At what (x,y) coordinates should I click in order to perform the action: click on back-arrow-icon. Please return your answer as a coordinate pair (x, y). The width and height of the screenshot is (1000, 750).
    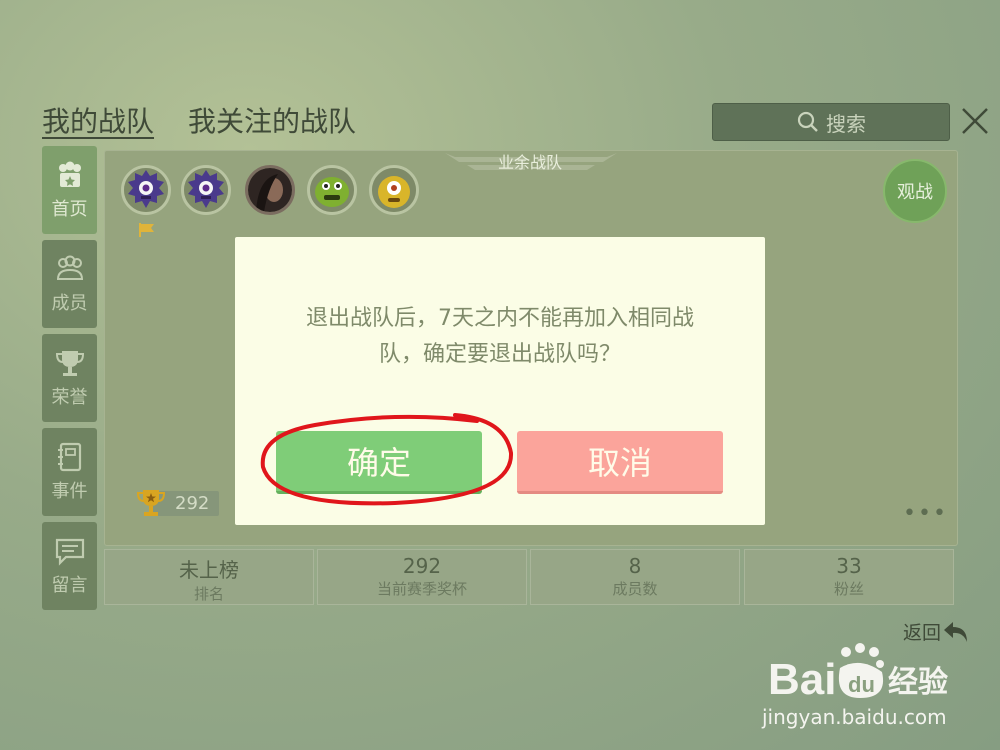
    Looking at the image, I should click on (956, 631).